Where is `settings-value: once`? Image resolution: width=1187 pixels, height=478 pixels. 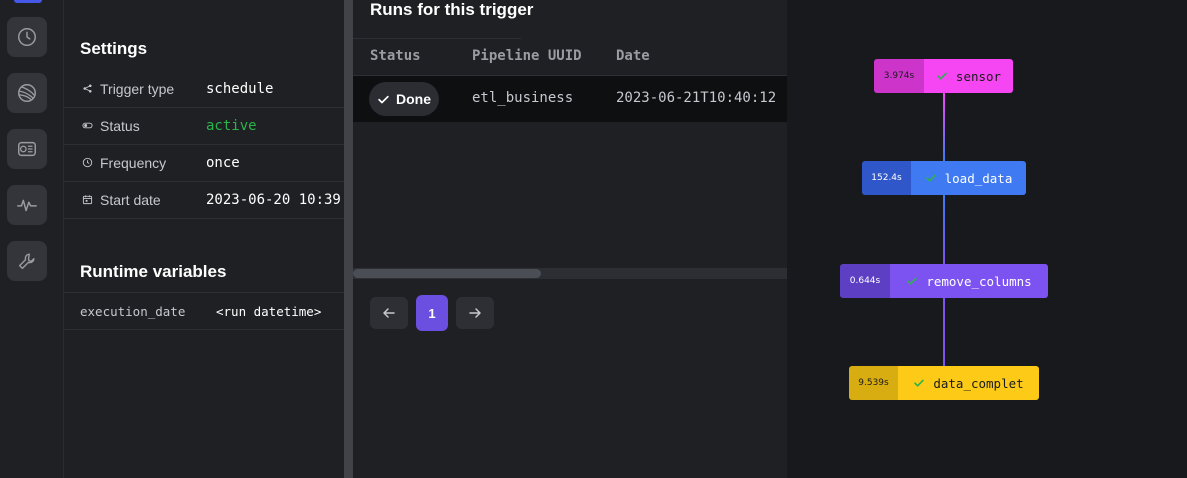 settings-value: once is located at coordinates (223, 162).